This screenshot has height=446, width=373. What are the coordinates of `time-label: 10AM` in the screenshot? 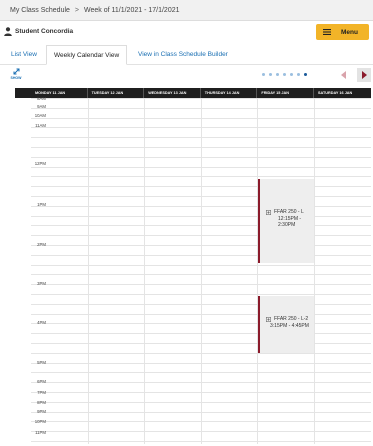 It's located at (40, 115).